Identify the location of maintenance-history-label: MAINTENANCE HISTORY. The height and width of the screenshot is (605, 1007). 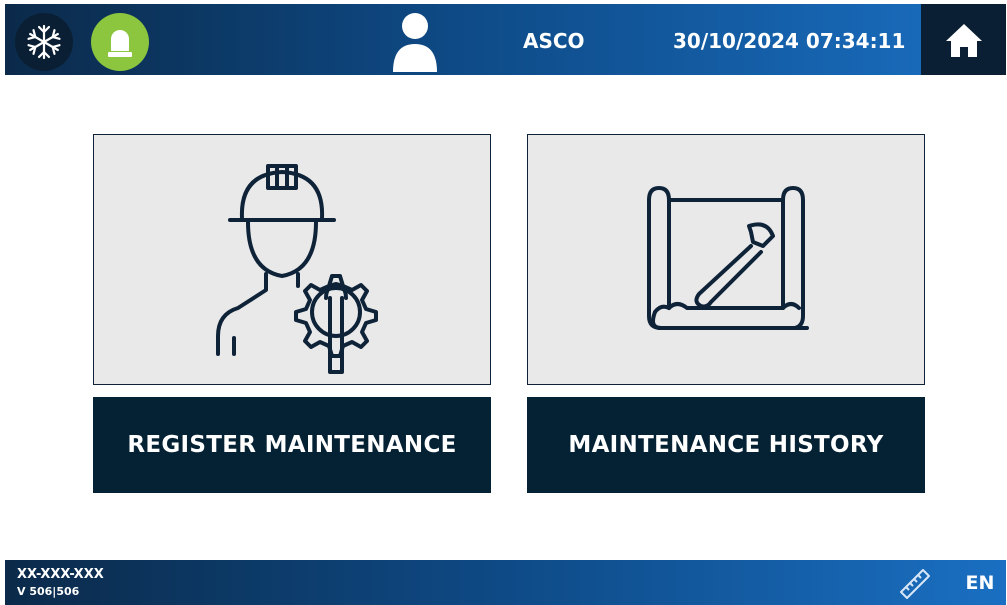
(726, 445).